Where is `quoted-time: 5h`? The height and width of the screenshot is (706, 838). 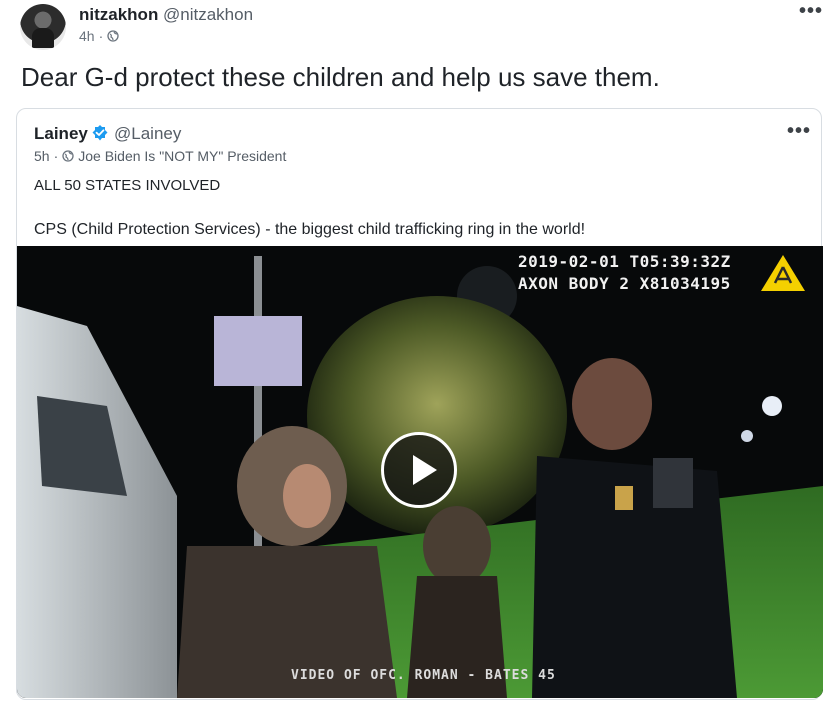 quoted-time: 5h is located at coordinates (42, 156).